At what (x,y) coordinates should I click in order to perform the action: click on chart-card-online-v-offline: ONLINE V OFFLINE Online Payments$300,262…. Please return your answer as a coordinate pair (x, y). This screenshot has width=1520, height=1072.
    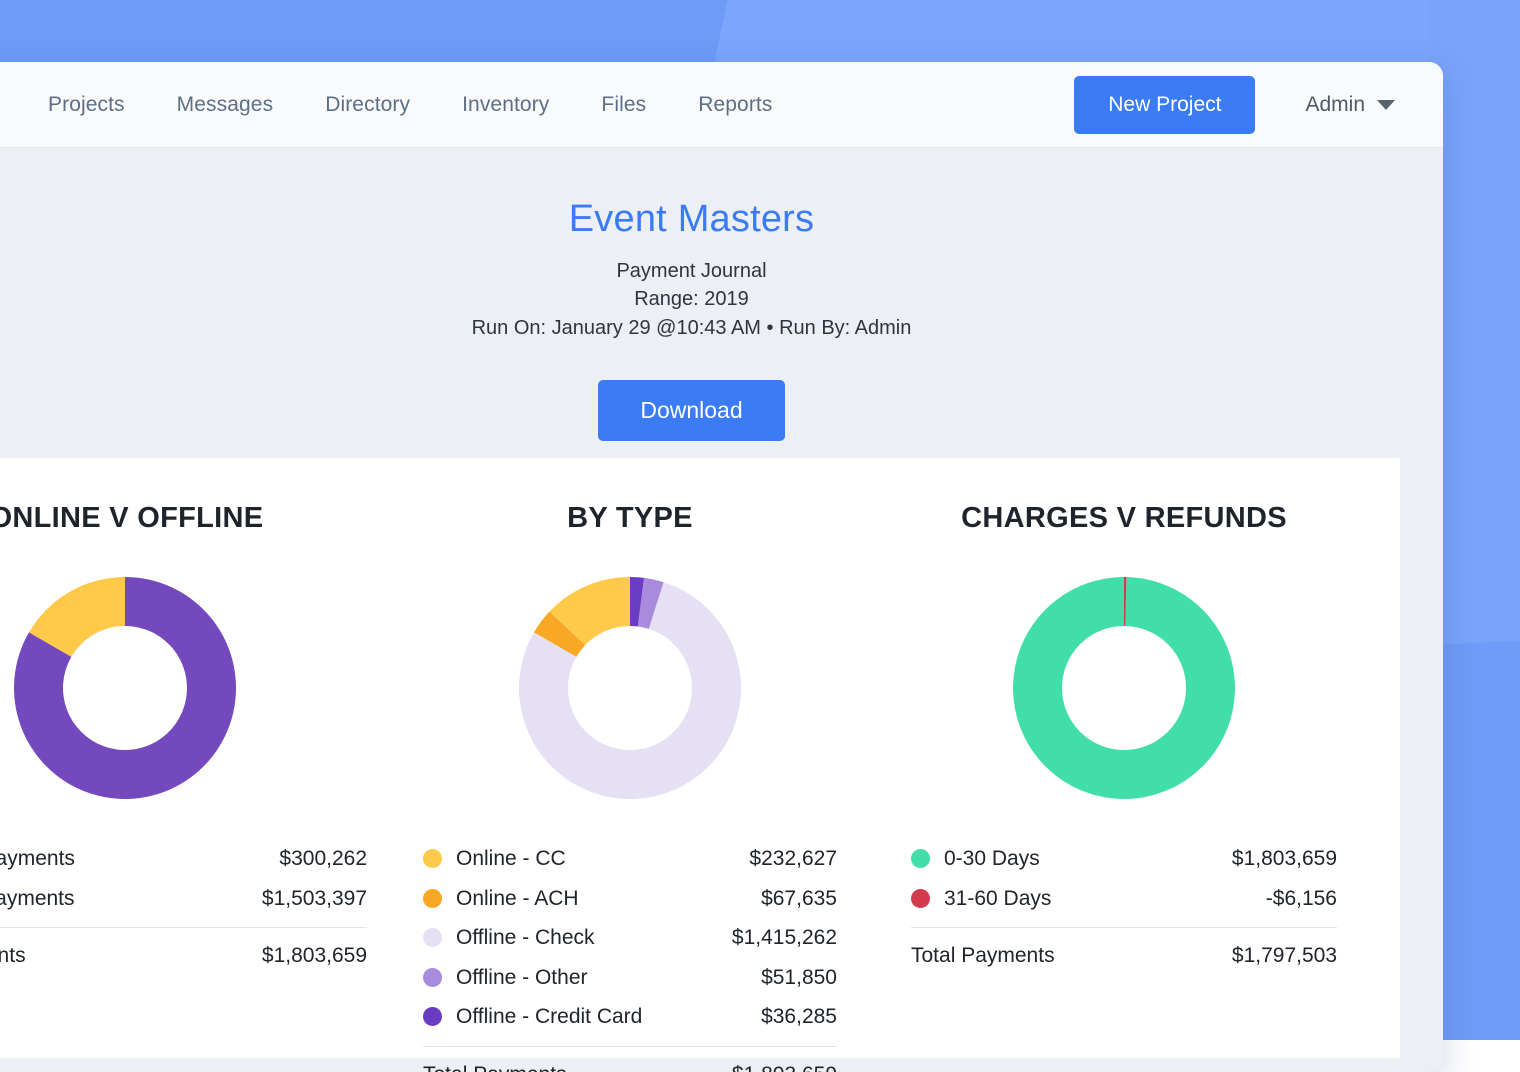
    Looking at the image, I should click on (197, 780).